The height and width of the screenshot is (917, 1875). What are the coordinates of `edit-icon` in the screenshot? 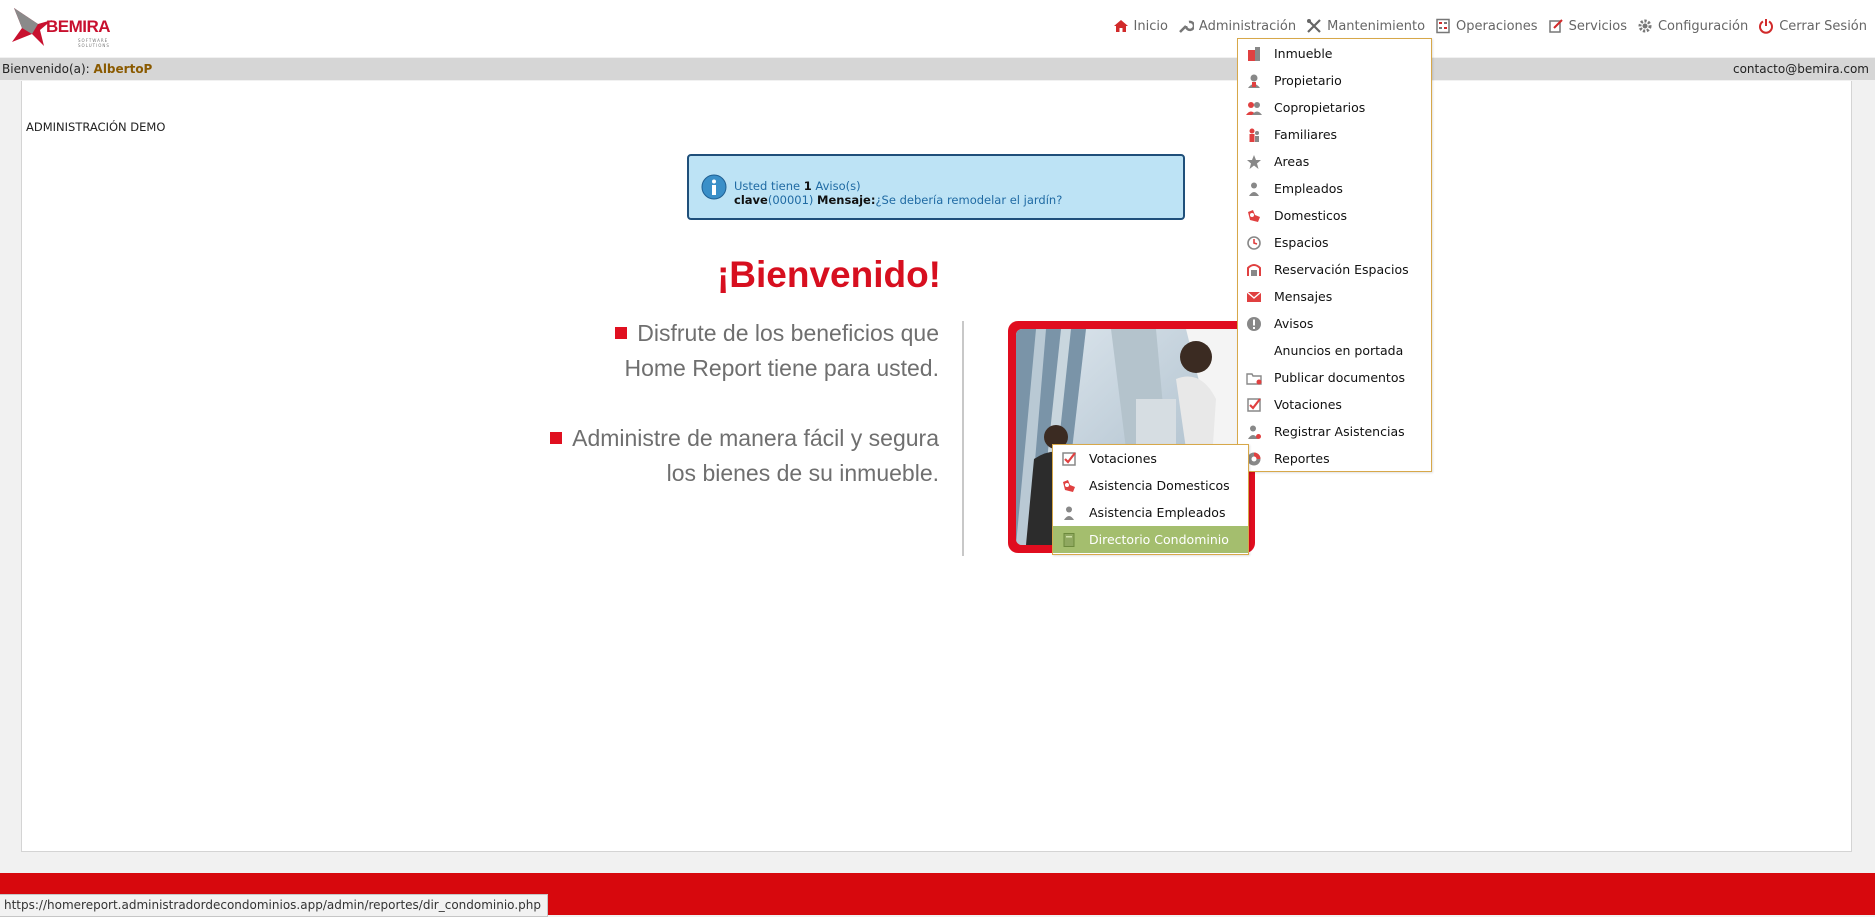 It's located at (1555, 26).